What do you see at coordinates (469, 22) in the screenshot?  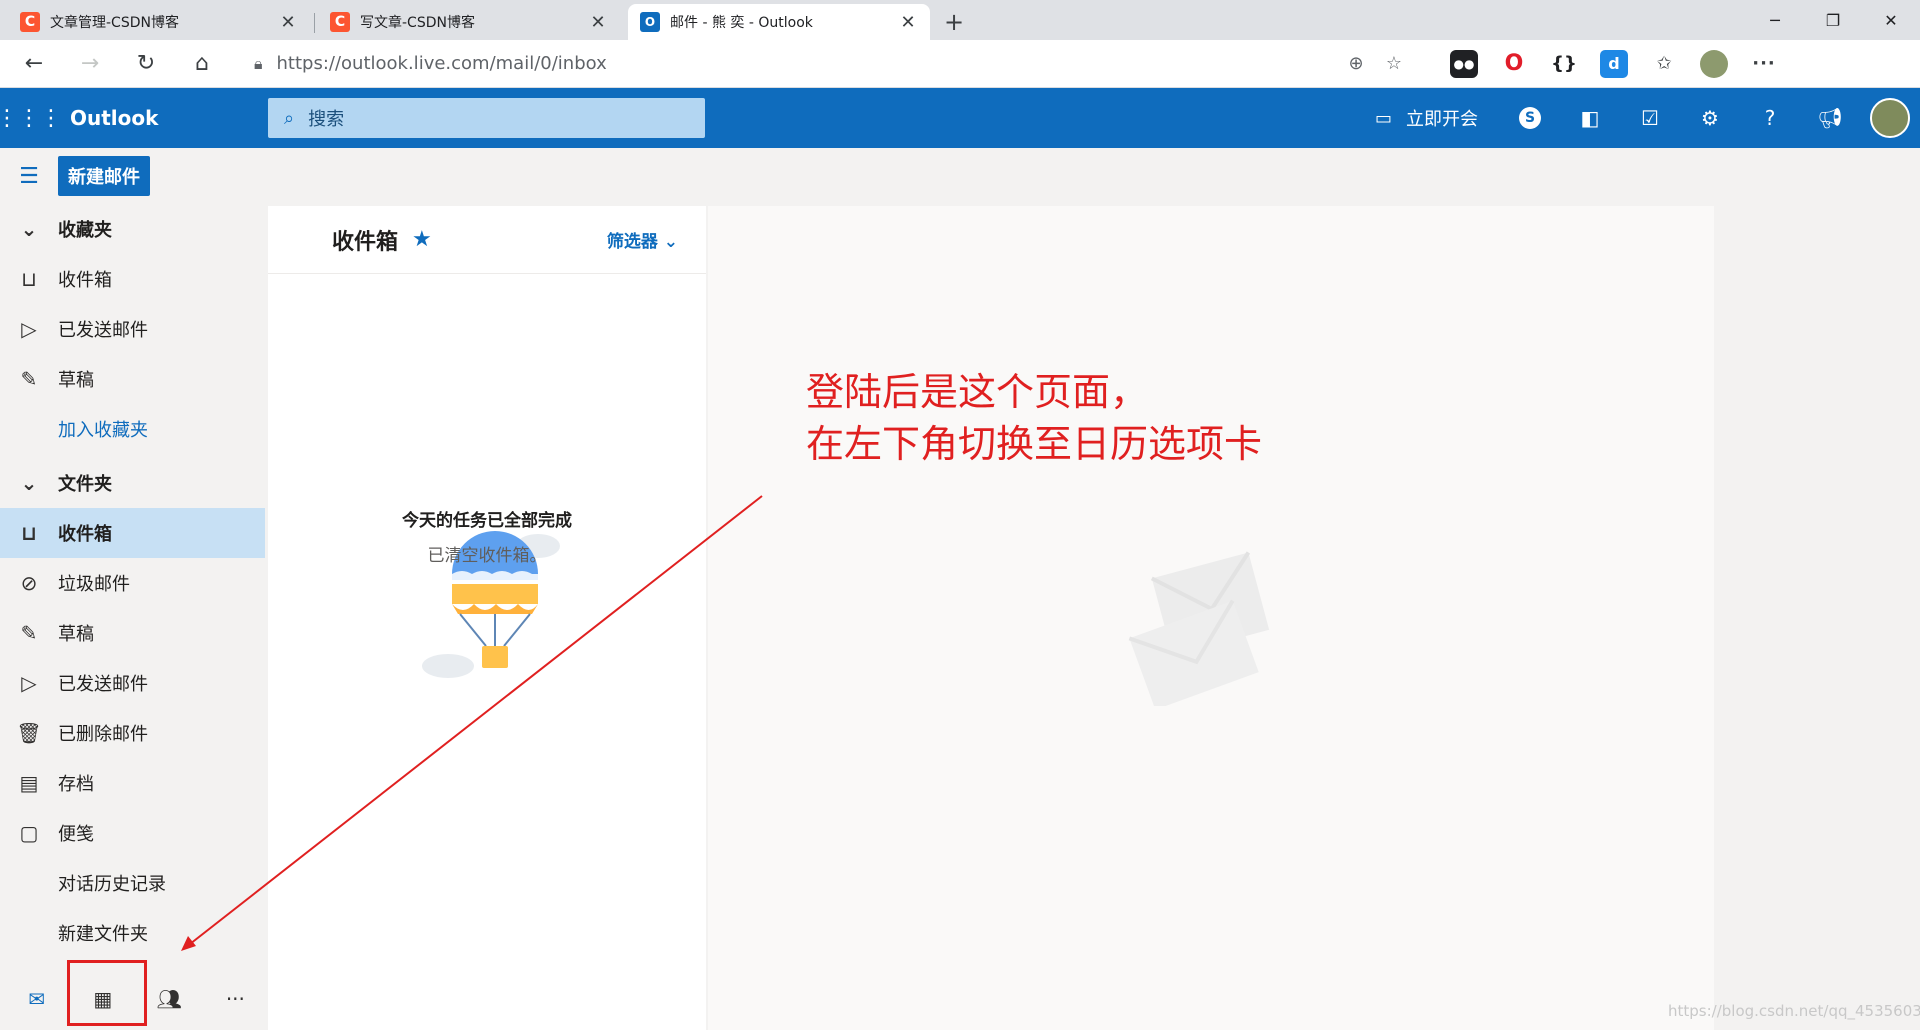 I see `browser-tab-2: C 写文章-CSDN博客 ✕` at bounding box center [469, 22].